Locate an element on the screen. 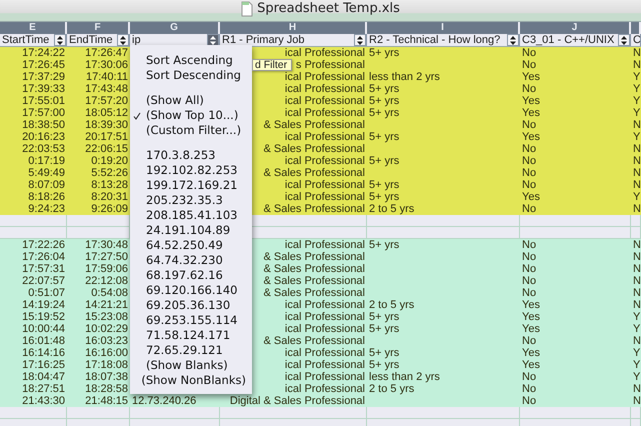 The height and width of the screenshot is (426, 641). menu-item: 69.205.36.130 is located at coordinates (191, 305).